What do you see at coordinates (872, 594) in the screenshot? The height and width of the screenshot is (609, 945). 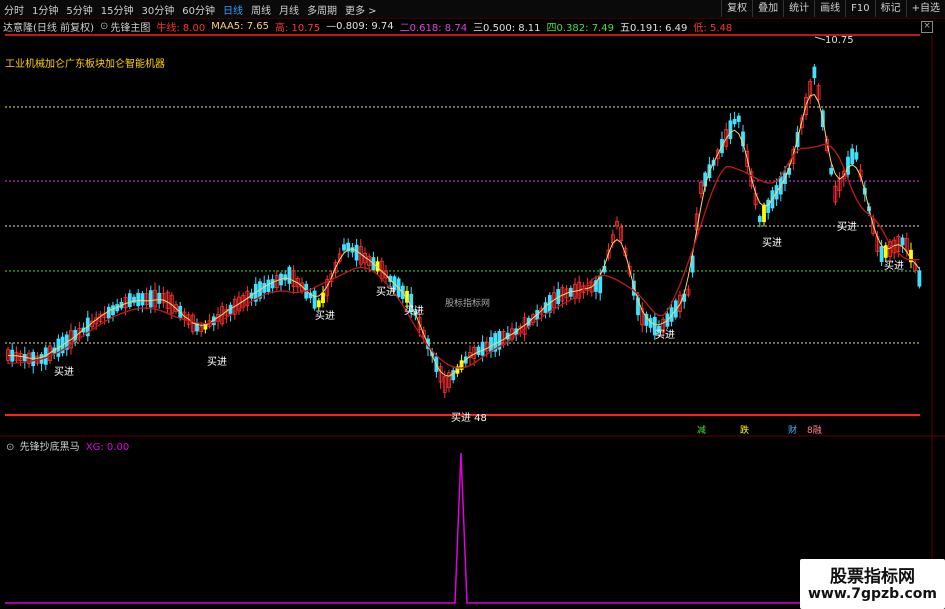 I see `brand-url: www.7gpzb.com` at bounding box center [872, 594].